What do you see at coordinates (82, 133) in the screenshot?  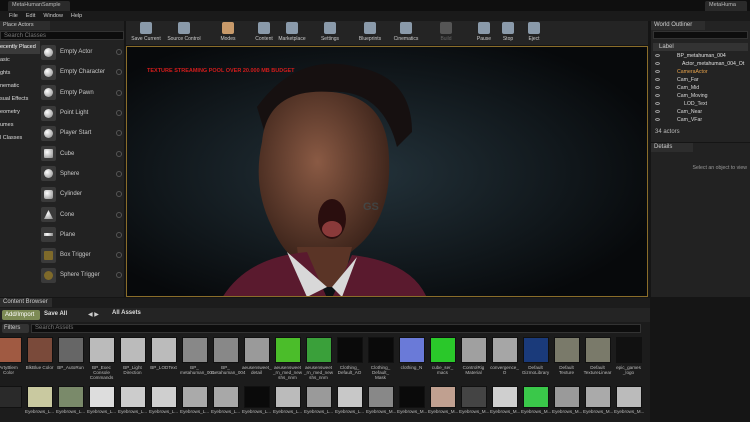 I see `actor-item: Player Start` at bounding box center [82, 133].